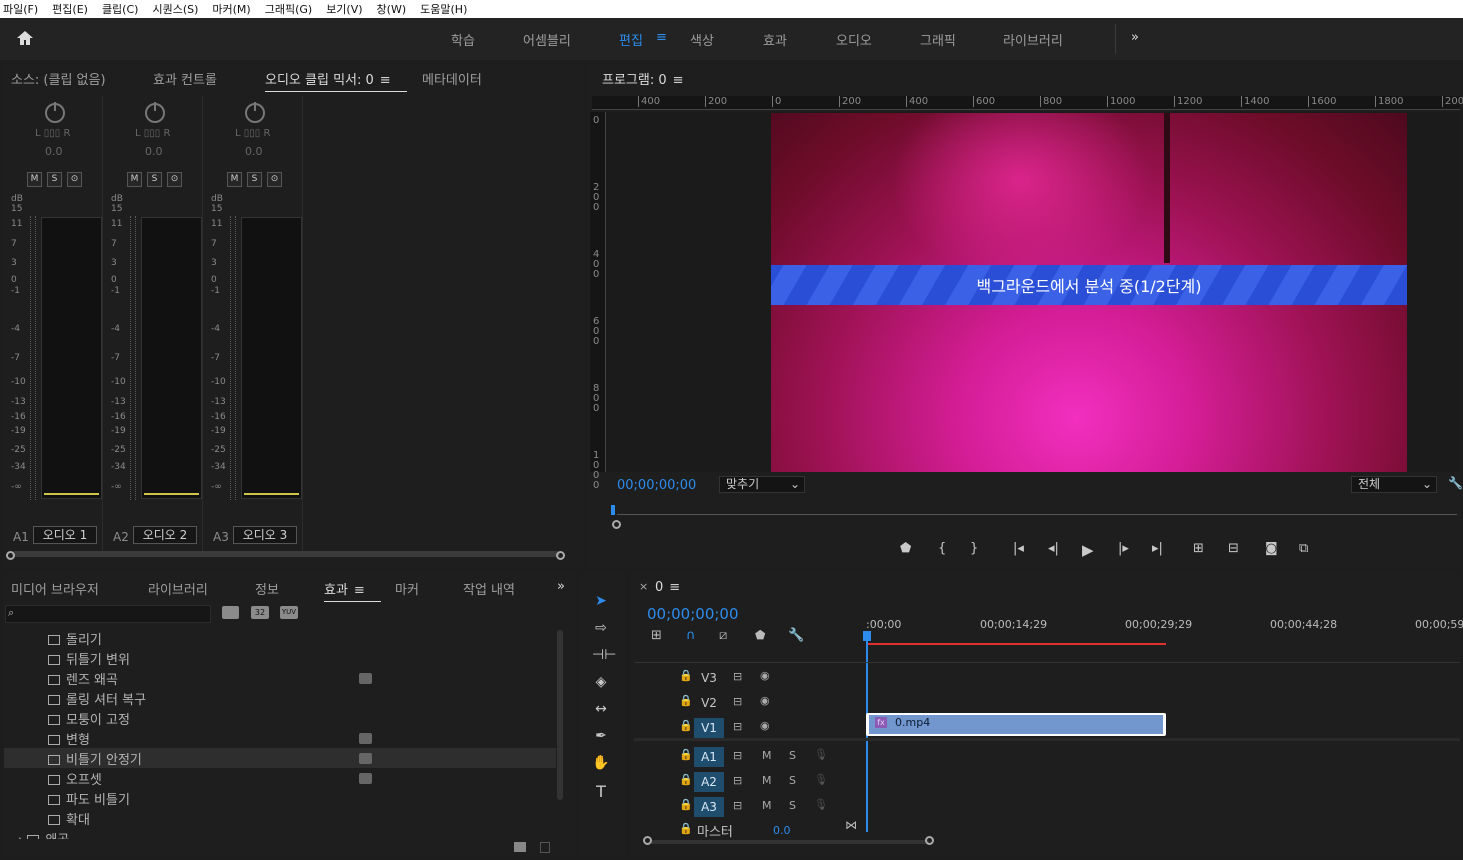 The height and width of the screenshot is (860, 1463). What do you see at coordinates (661, 37) in the screenshot?
I see `workspace-menu-icon: ≡` at bounding box center [661, 37].